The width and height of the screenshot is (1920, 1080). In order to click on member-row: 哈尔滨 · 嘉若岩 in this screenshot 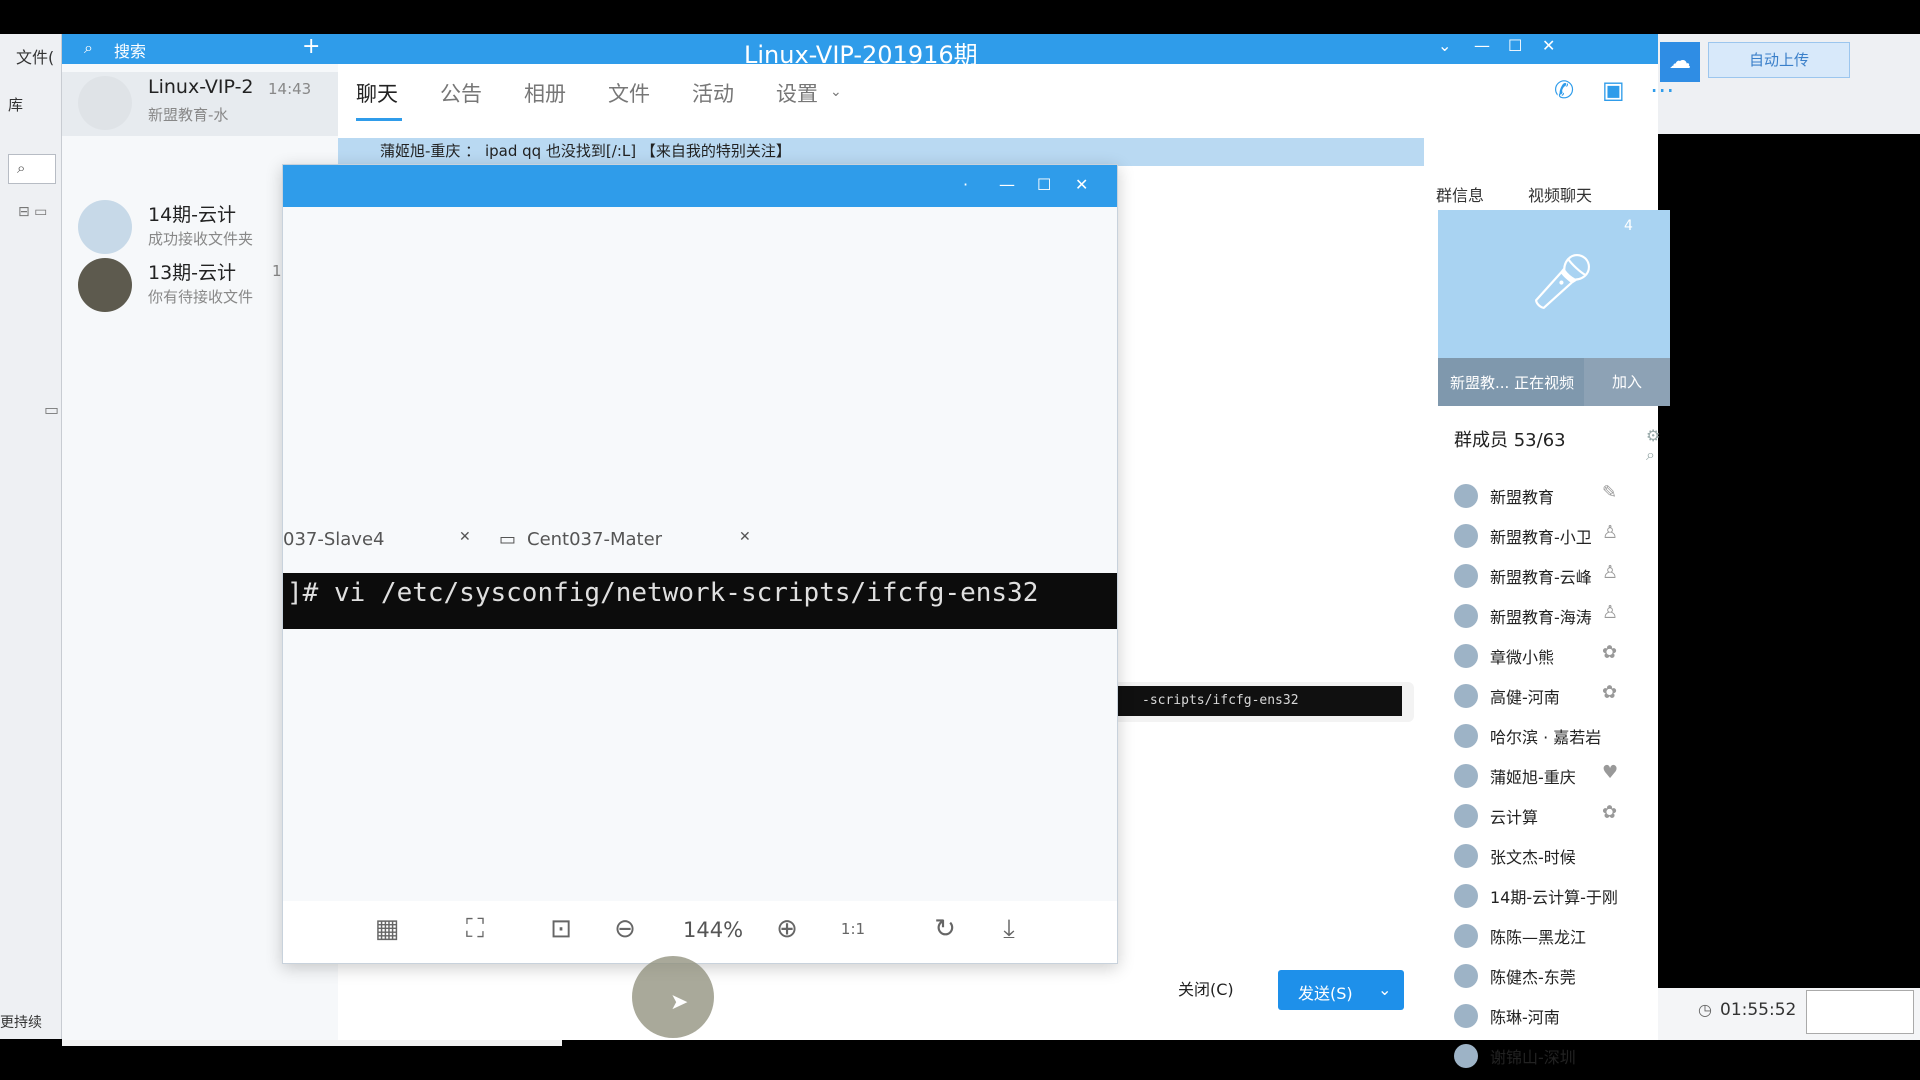, I will do `click(1556, 736)`.